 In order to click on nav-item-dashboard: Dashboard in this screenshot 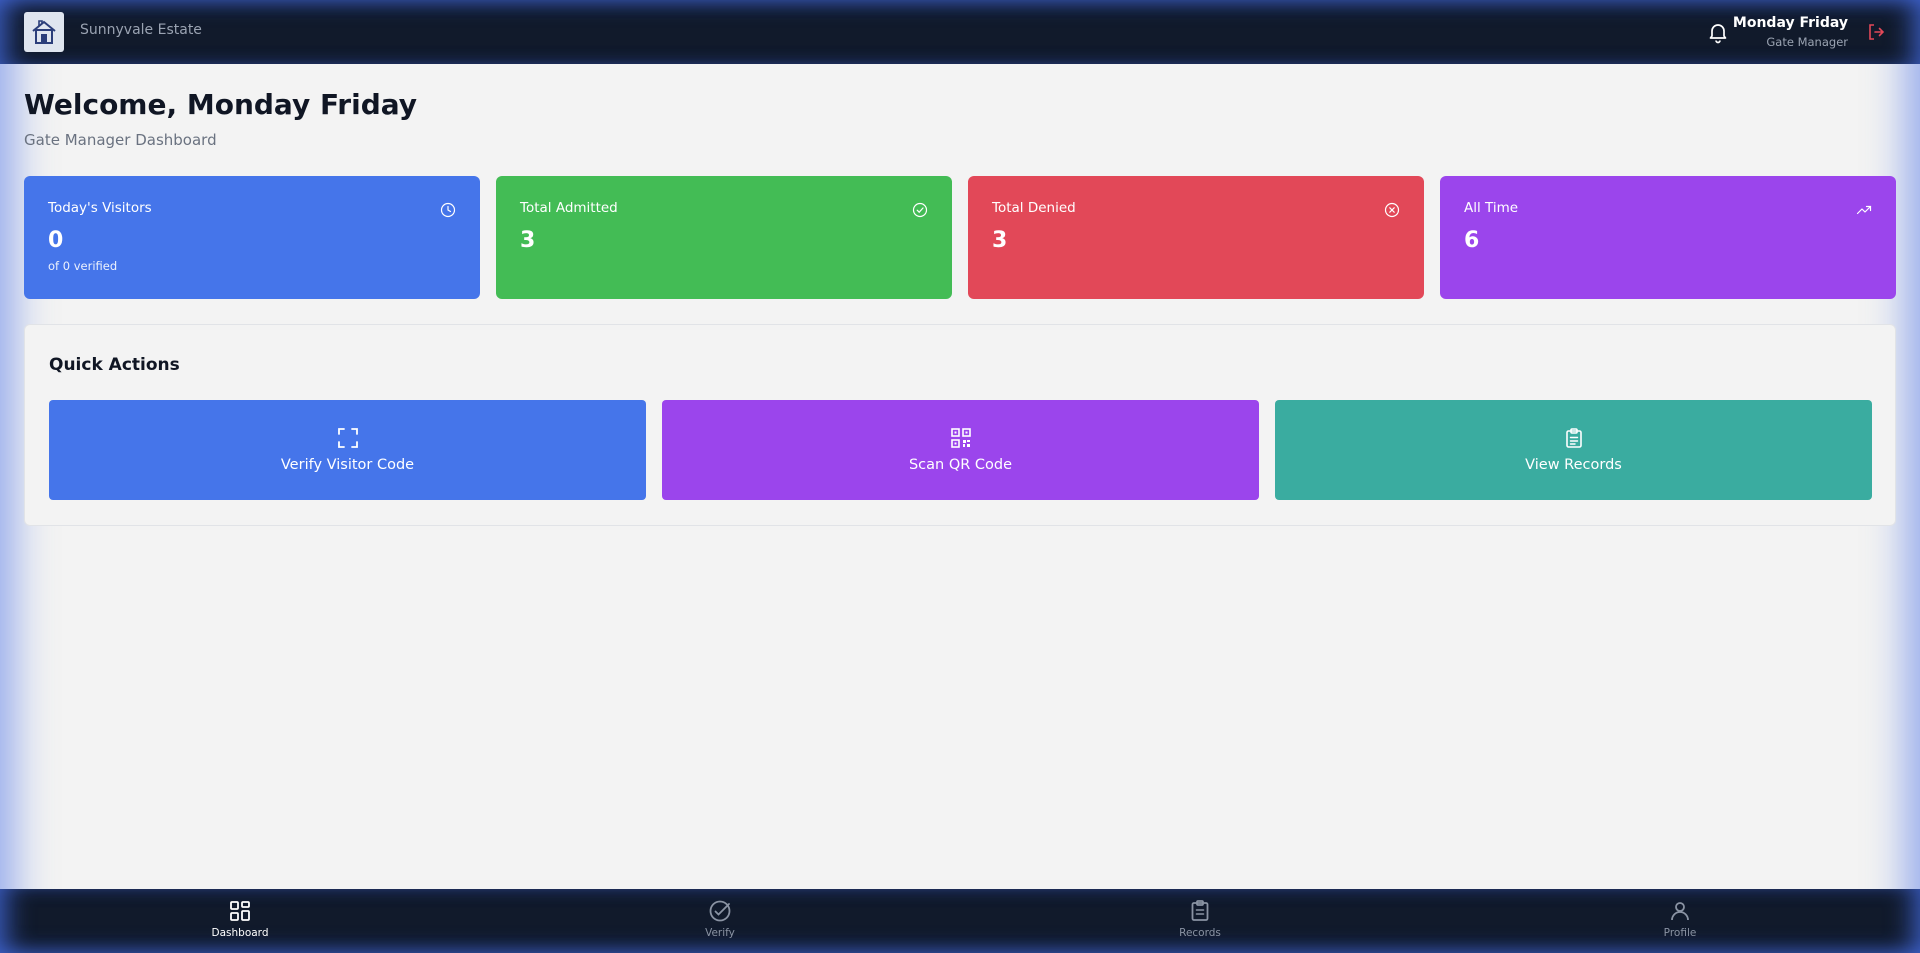, I will do `click(240, 919)`.